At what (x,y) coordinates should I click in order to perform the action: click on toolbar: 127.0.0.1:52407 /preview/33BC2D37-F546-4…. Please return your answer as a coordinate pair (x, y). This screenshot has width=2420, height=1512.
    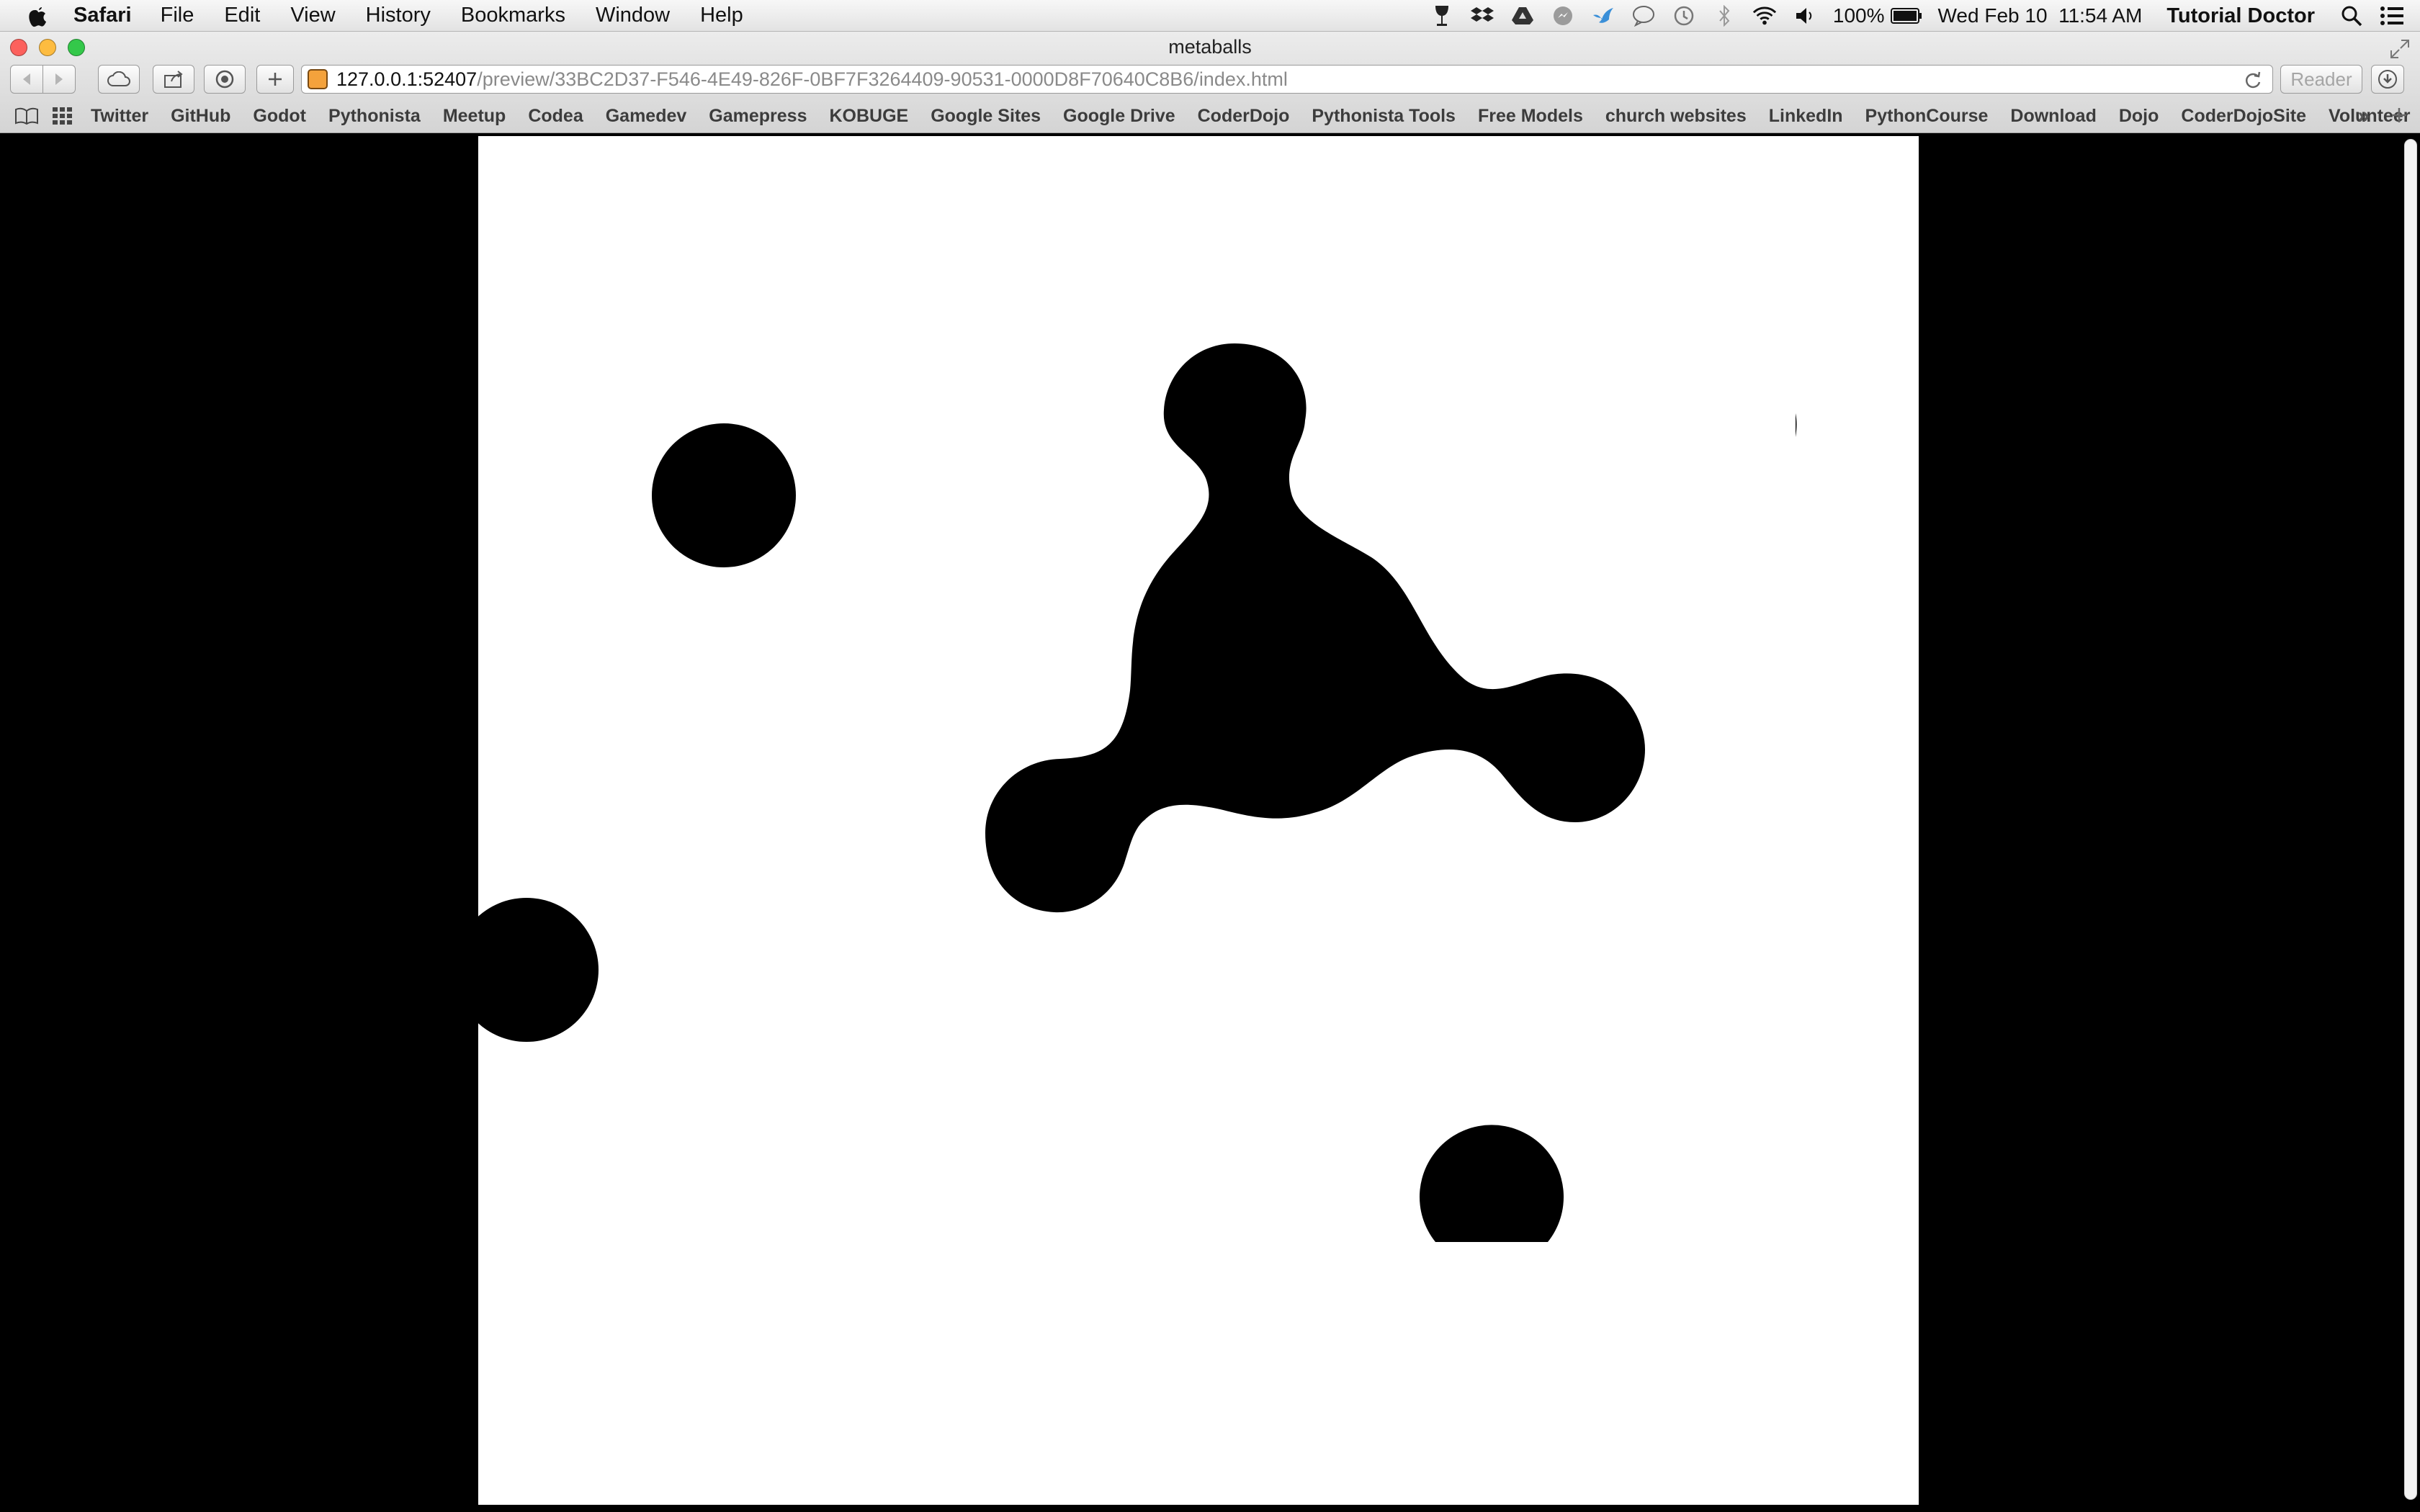
    Looking at the image, I should click on (1210, 80).